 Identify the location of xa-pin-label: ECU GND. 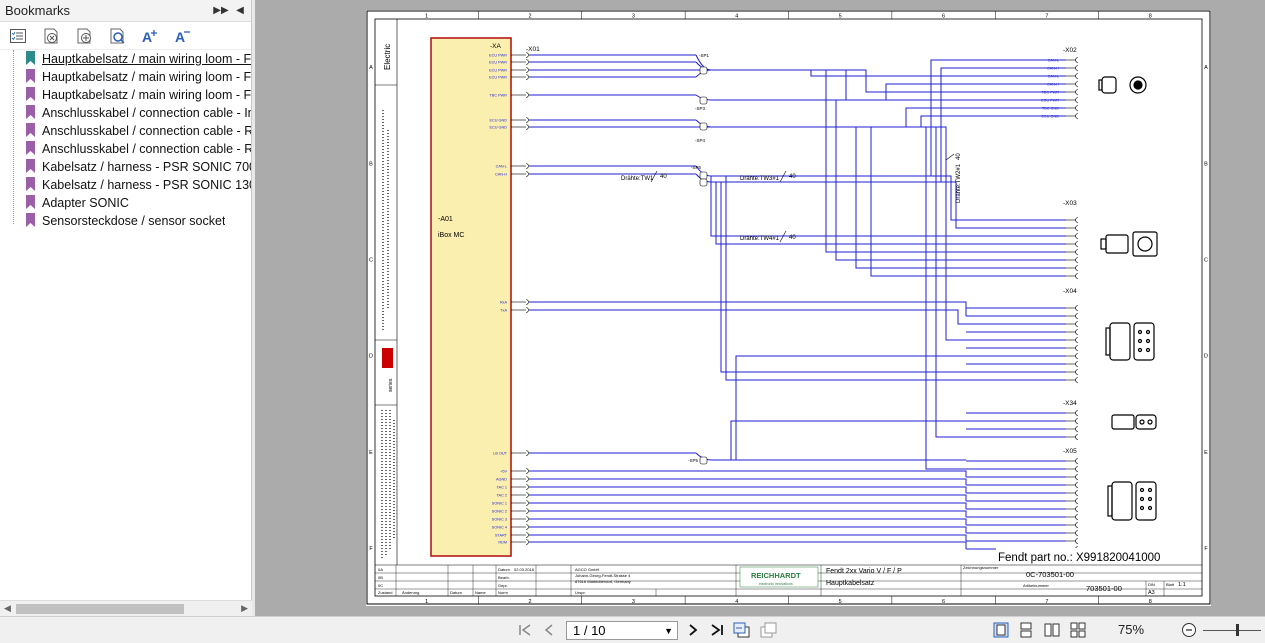
(498, 121).